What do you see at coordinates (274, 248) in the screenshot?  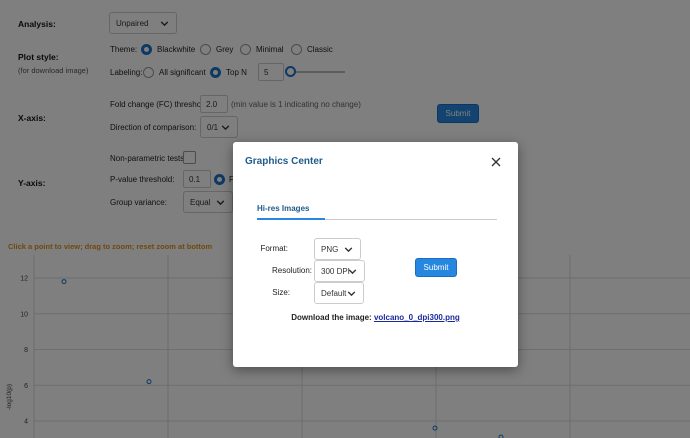 I see `format-label: Format:` at bounding box center [274, 248].